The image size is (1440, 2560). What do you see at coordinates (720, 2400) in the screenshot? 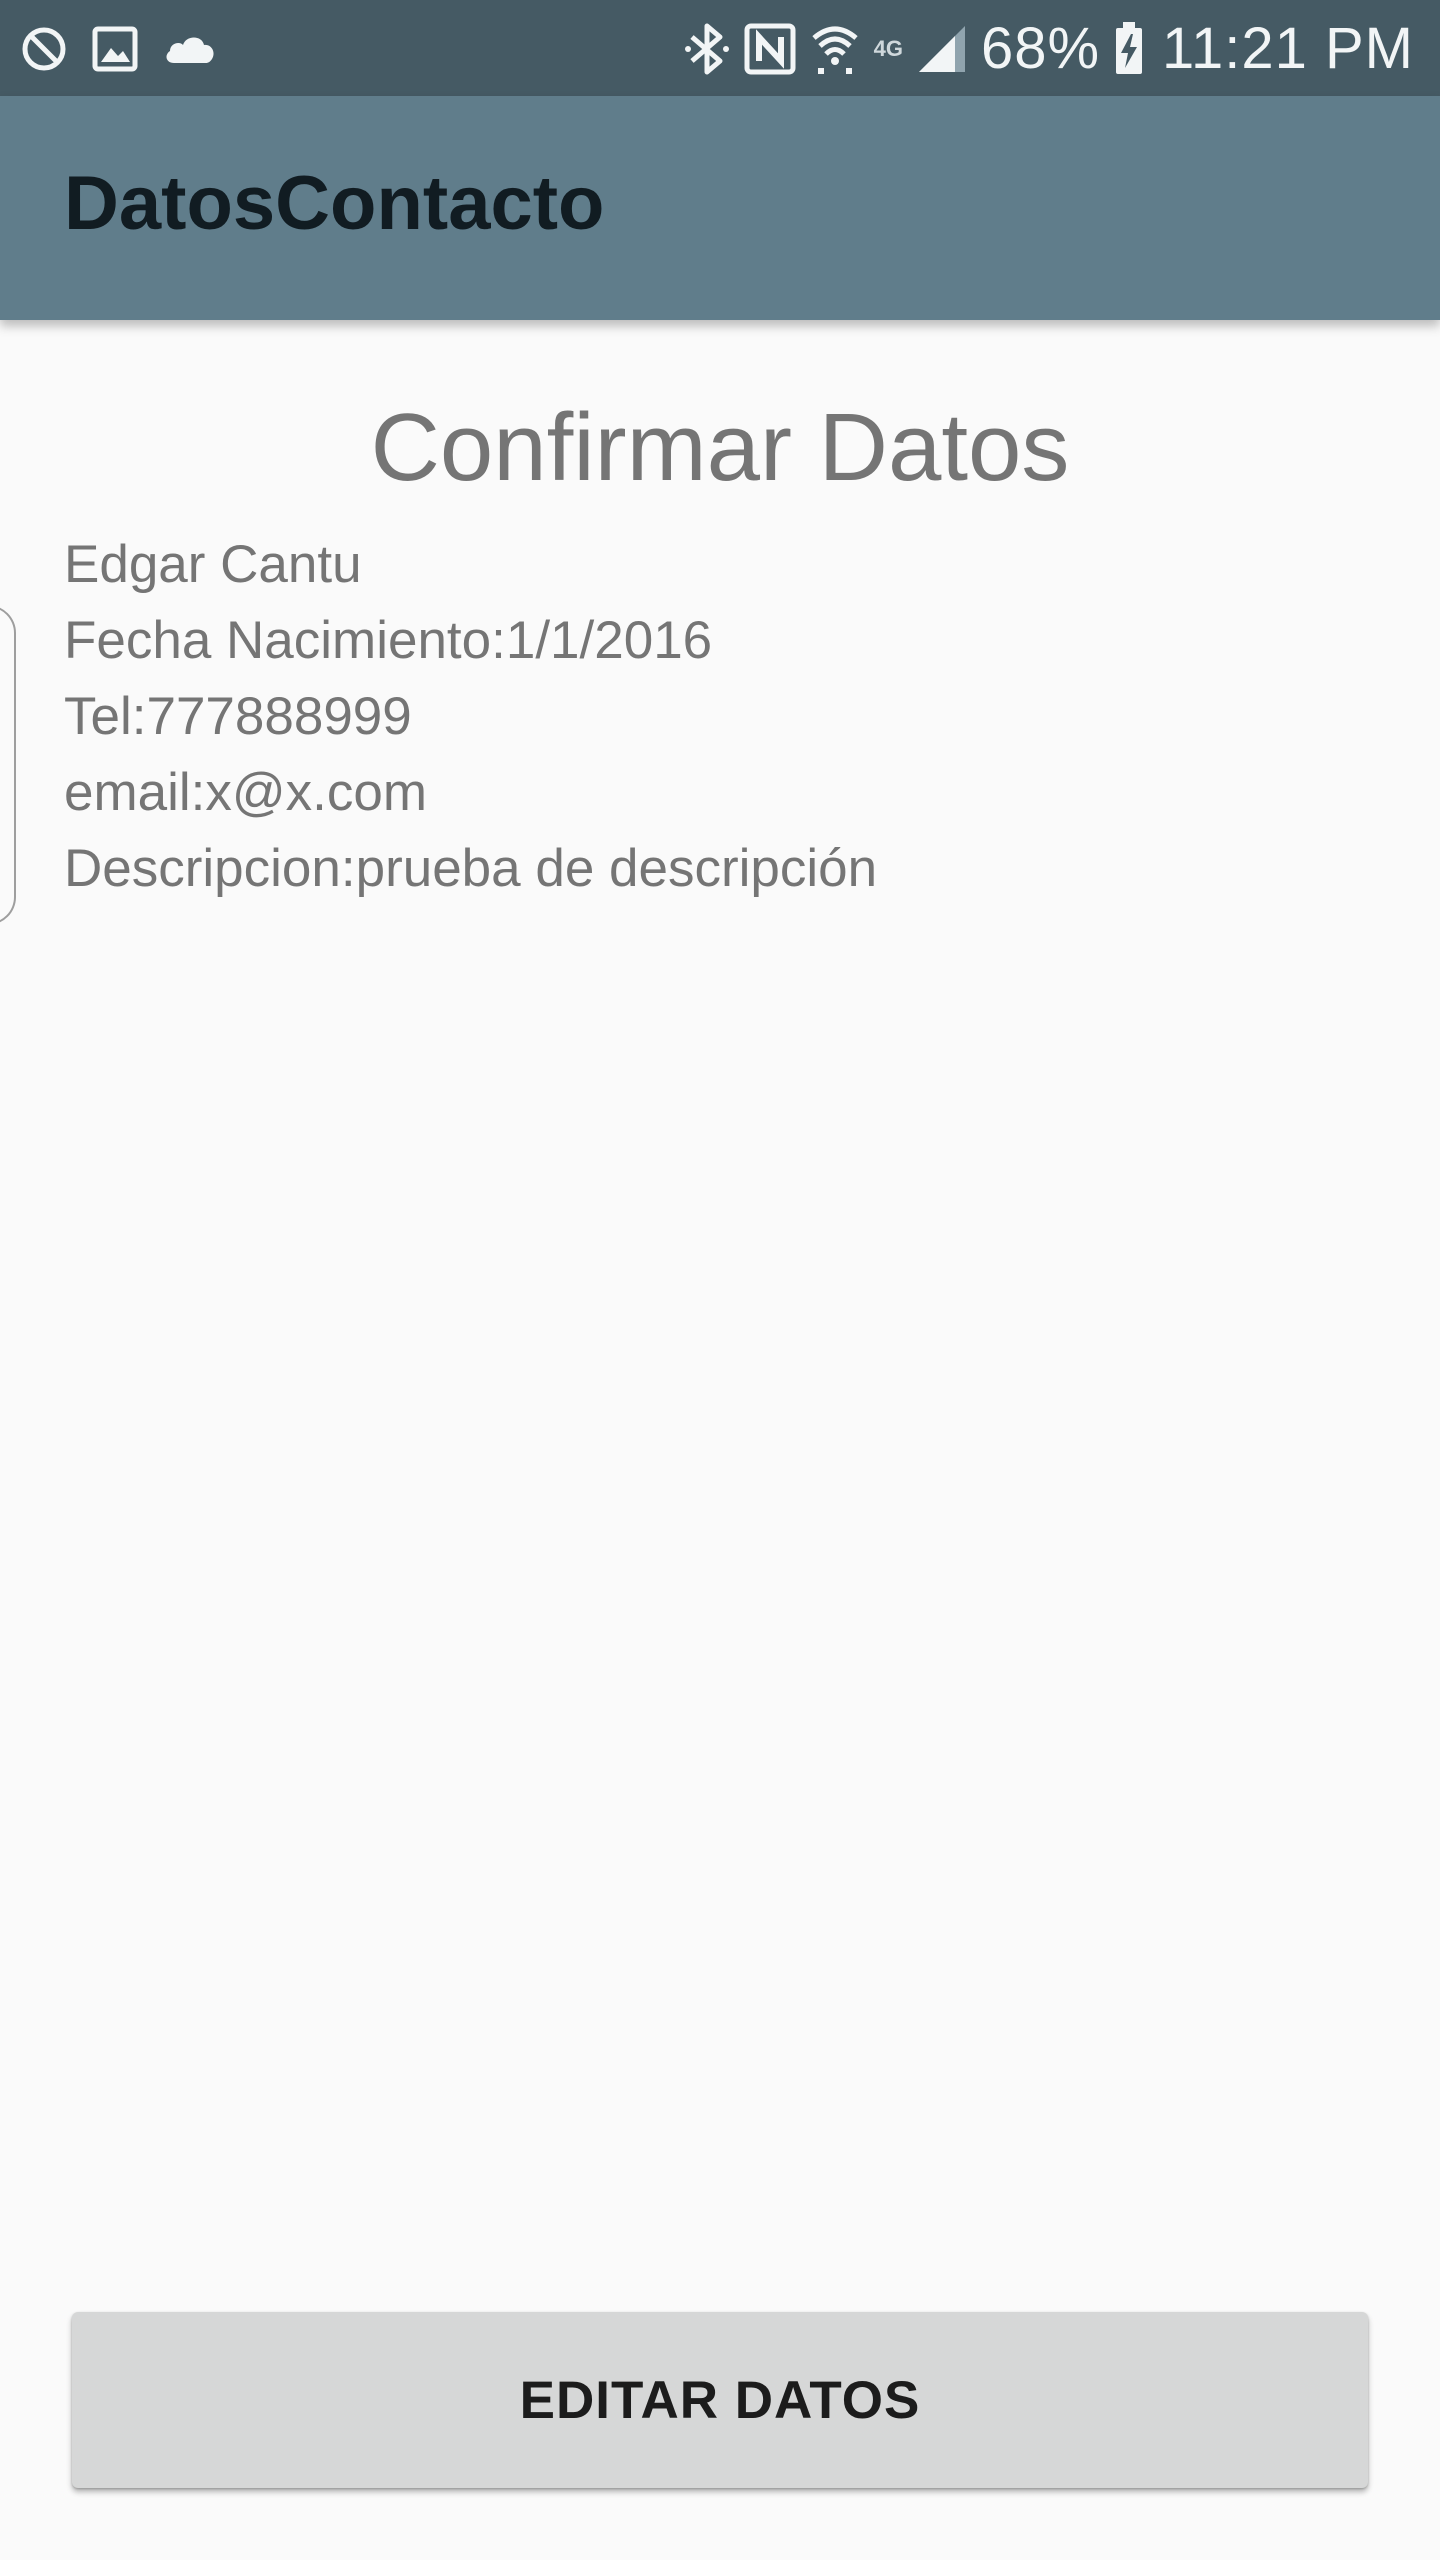
I see `edit-data-button: EDITAR DATOS` at bounding box center [720, 2400].